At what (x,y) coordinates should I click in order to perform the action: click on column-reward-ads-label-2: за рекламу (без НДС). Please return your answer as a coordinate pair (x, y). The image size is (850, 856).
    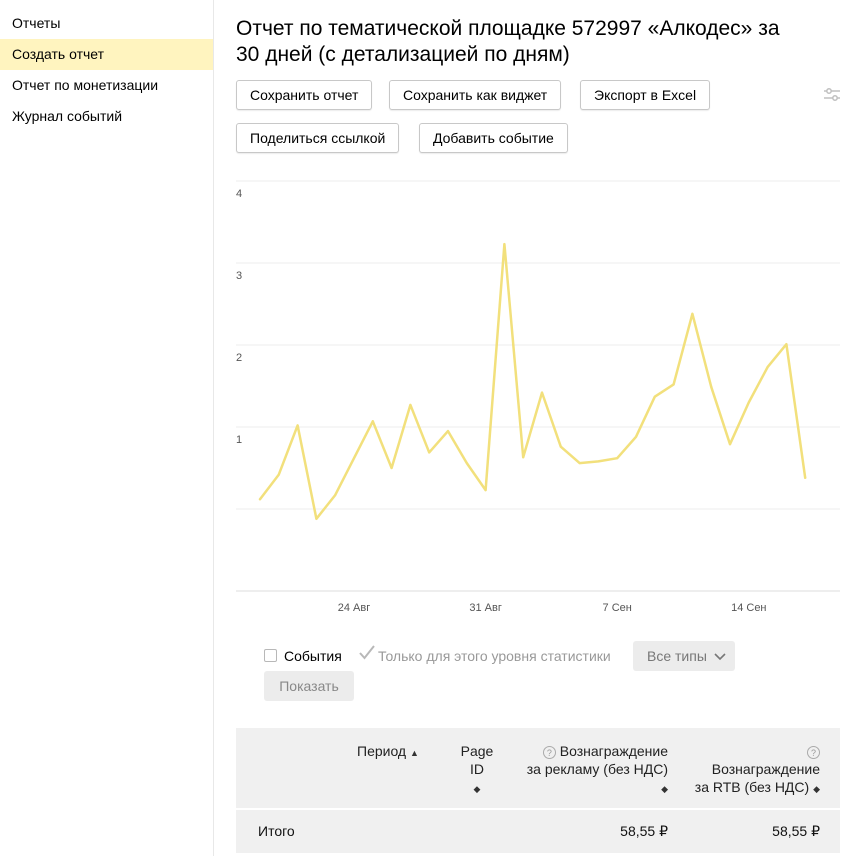
    Looking at the image, I should click on (597, 769).